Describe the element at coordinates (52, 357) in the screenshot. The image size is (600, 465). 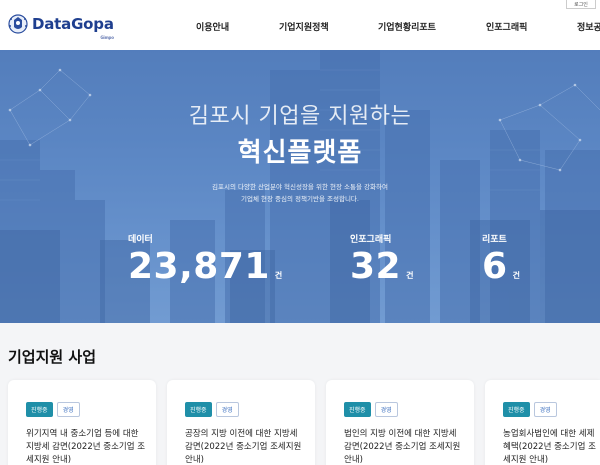
I see `section-title: 기업지원 사업` at that location.